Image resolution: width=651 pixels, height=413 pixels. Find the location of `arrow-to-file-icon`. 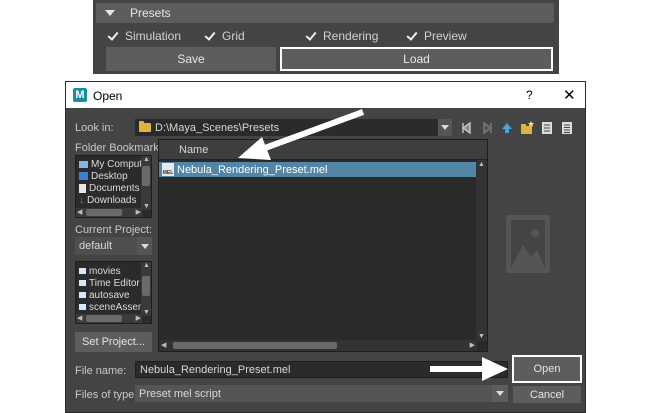

arrow-to-file-icon is located at coordinates (301, 134).